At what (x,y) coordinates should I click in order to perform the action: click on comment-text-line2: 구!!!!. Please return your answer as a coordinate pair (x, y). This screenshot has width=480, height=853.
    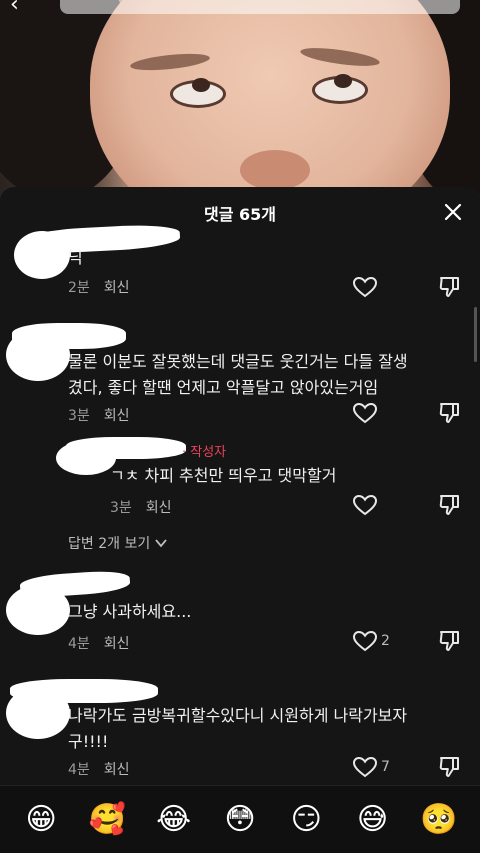
    Looking at the image, I should click on (88, 741).